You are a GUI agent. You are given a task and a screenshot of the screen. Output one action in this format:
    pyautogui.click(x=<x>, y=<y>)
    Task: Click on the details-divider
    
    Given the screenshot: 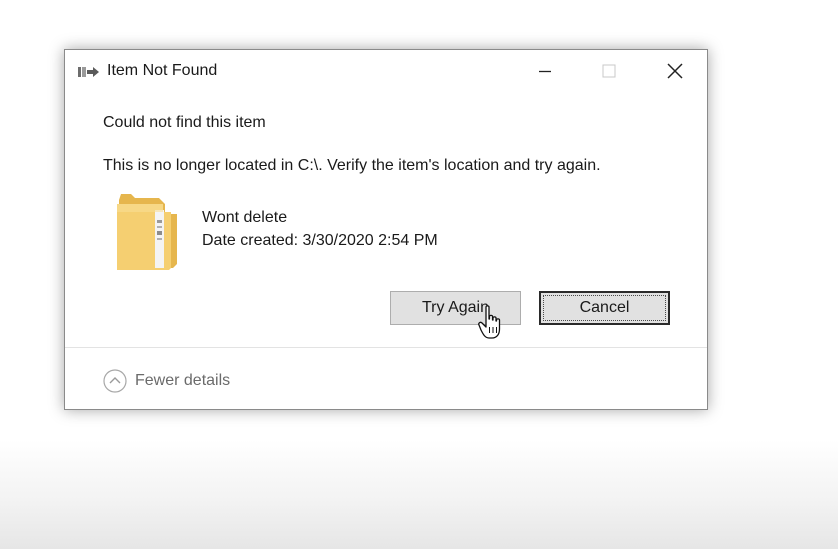 What is the action you would take?
    pyautogui.click(x=386, y=347)
    